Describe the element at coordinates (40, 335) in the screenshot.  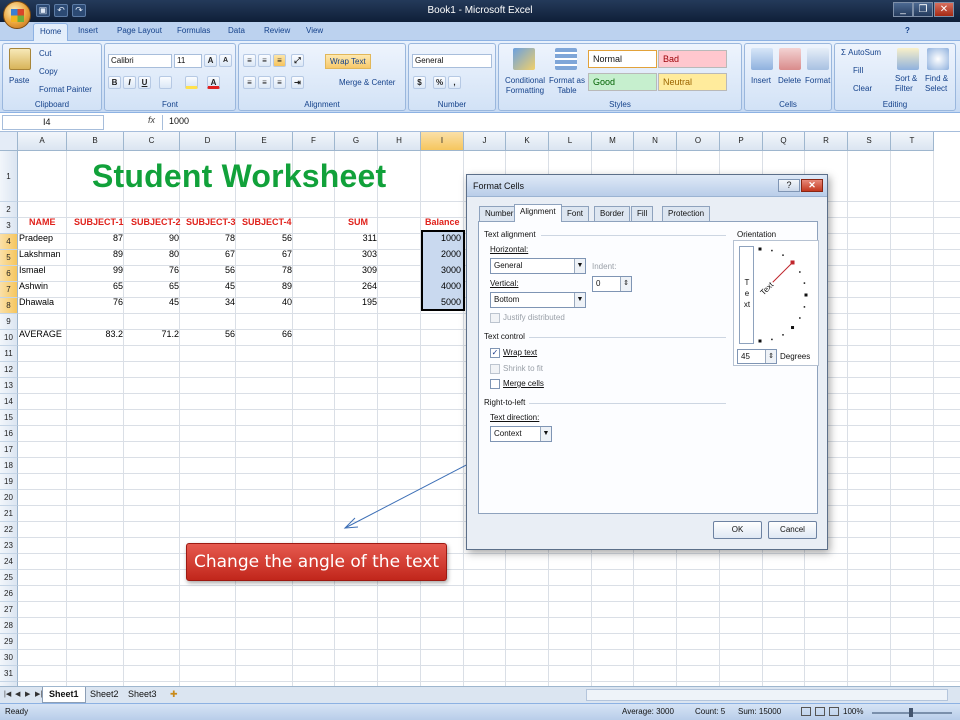
I see `average-label: AVERAGE` at that location.